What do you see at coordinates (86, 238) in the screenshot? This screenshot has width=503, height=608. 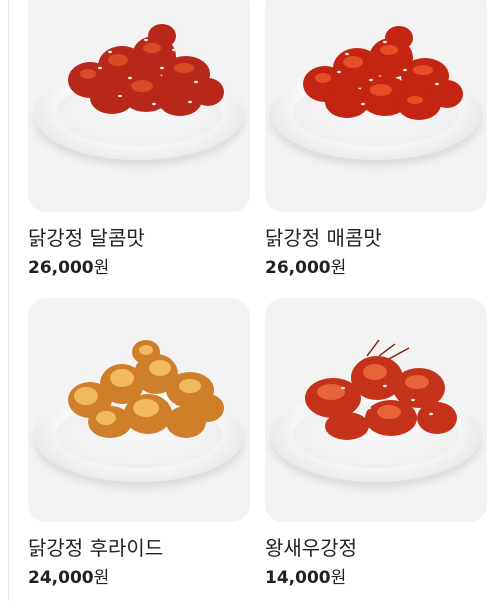 I see `menu-item-name: 닭강정 달콤맛` at bounding box center [86, 238].